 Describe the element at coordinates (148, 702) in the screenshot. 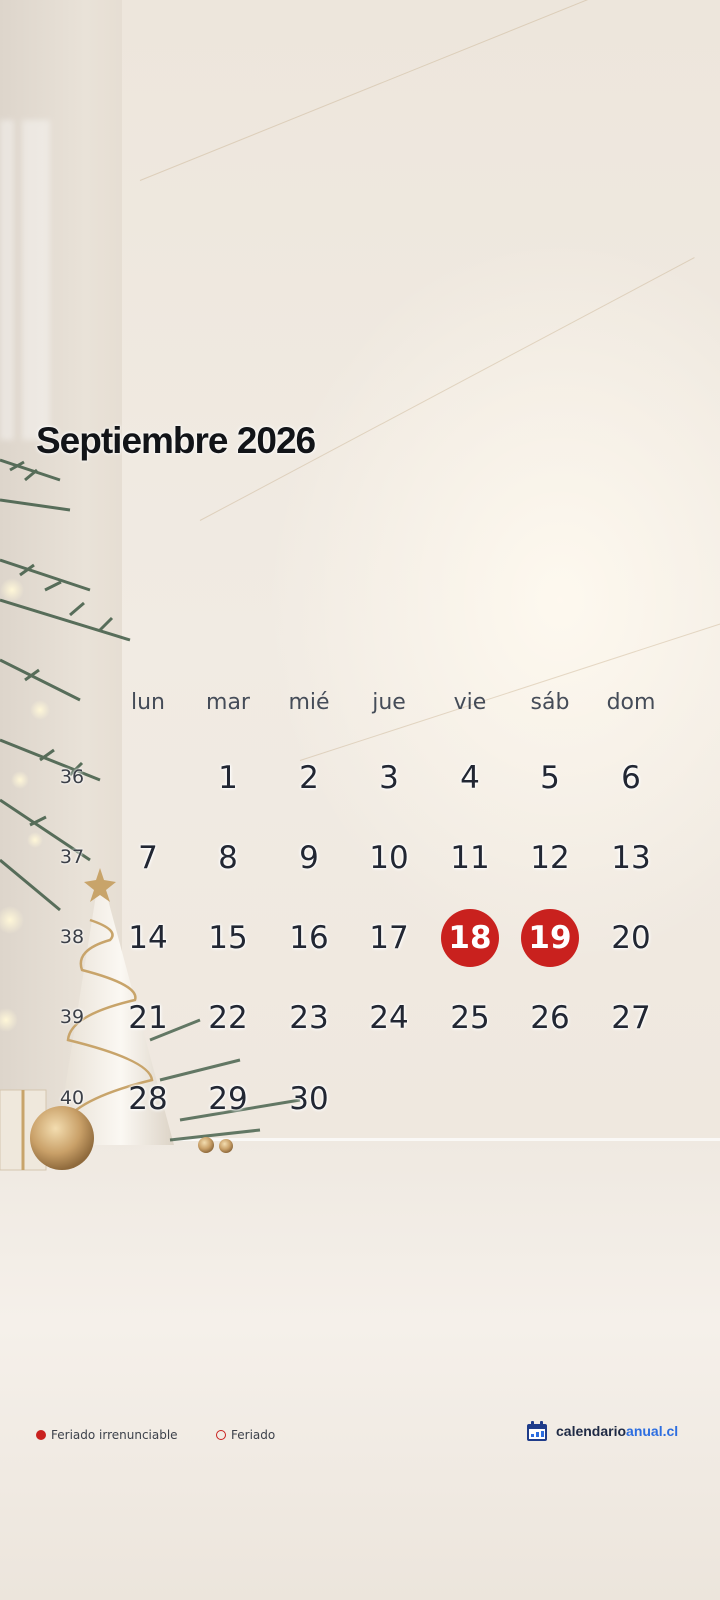

I see `weekday-label: lun` at that location.